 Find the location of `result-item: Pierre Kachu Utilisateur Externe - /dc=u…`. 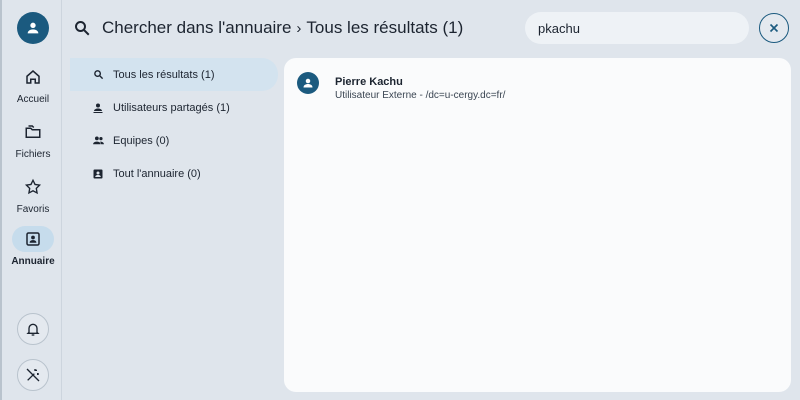

result-item: Pierre Kachu Utilisateur Externe - /dc=u… is located at coordinates (401, 86).